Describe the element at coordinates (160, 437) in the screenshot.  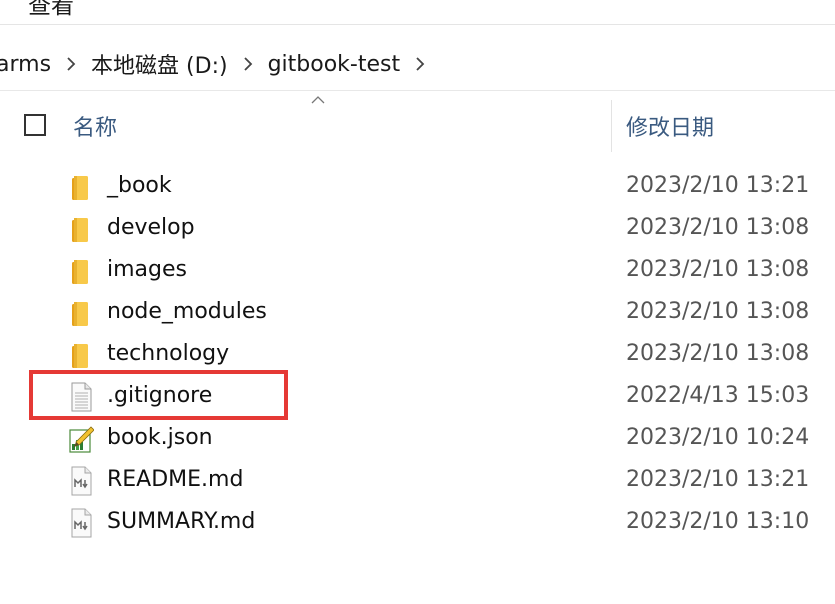
I see `file-name: book.json` at that location.